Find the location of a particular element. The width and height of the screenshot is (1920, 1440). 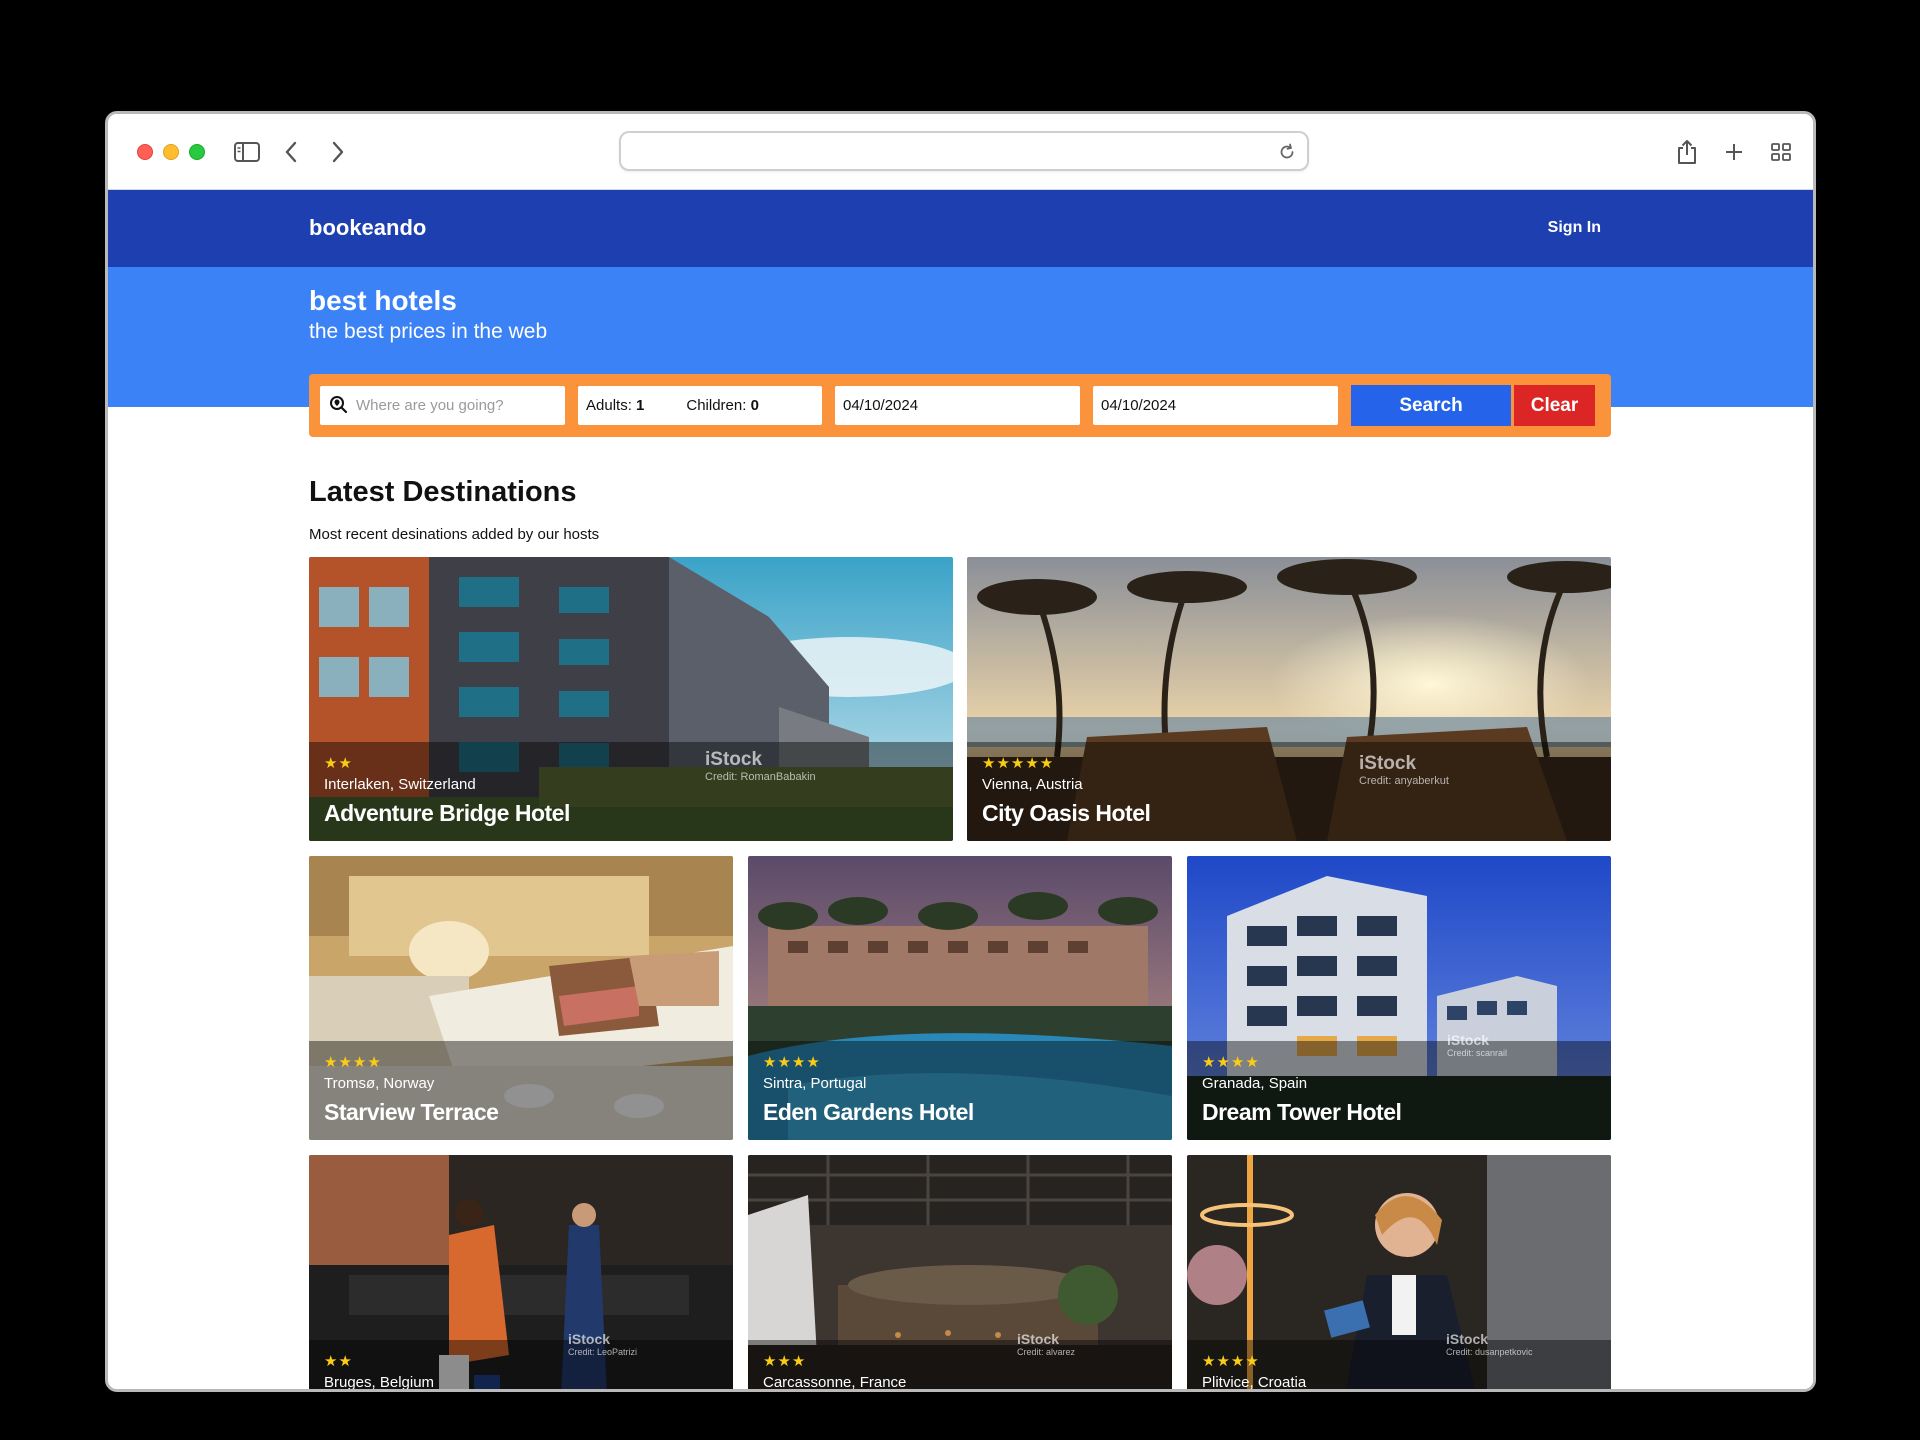

sign-in-link: Sign In is located at coordinates (1574, 228).